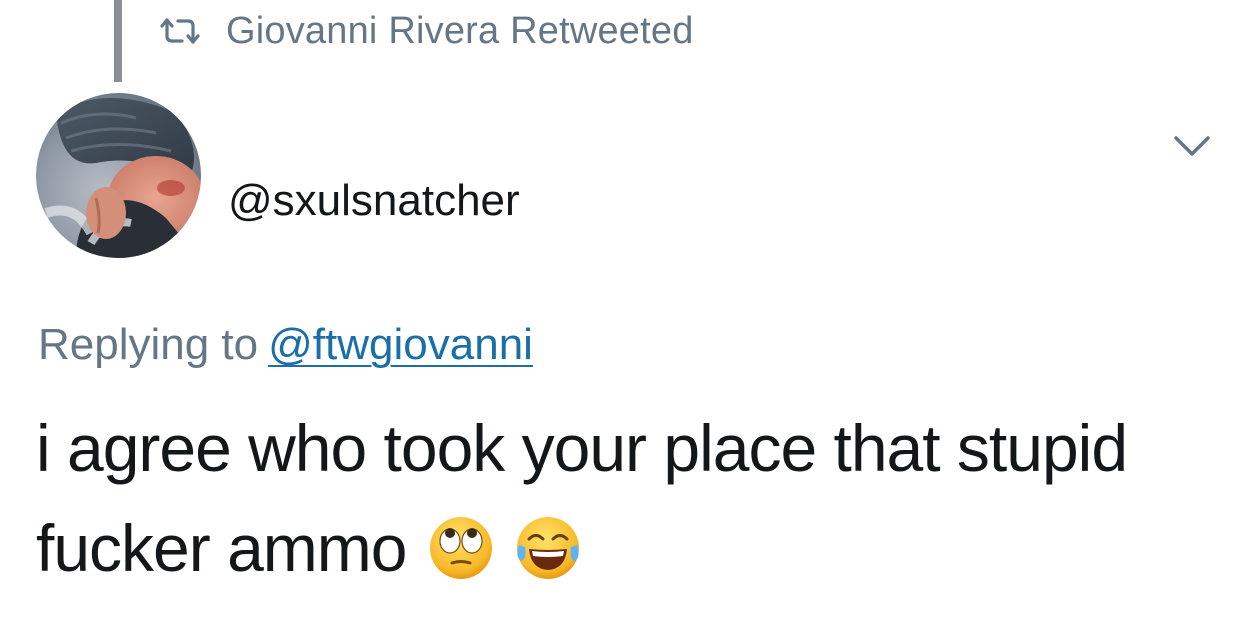 The width and height of the screenshot is (1242, 634). I want to click on thread-connector-line, so click(118, 41).